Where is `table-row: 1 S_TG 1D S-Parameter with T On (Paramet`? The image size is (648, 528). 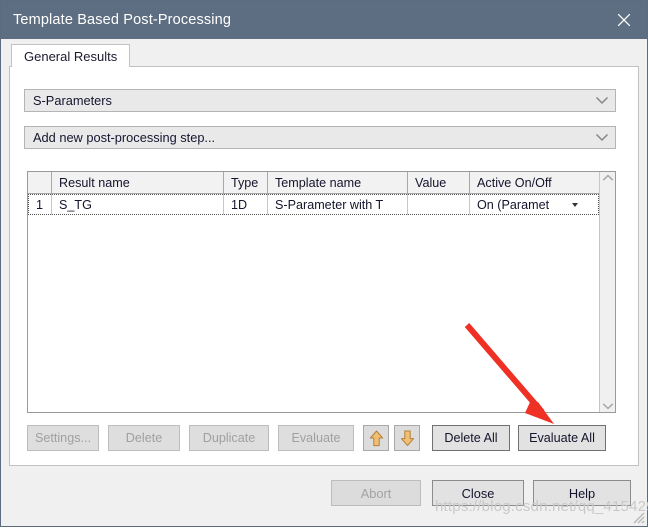 table-row: 1 S_TG 1D S-Parameter with T On (Paramet is located at coordinates (313, 204).